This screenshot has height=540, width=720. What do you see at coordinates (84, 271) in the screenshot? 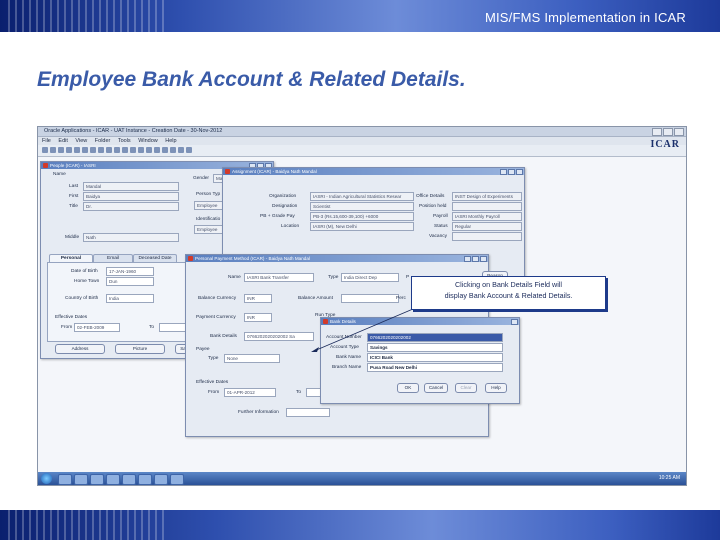
I see `dob-label: Date of Birth` at bounding box center [84, 271].